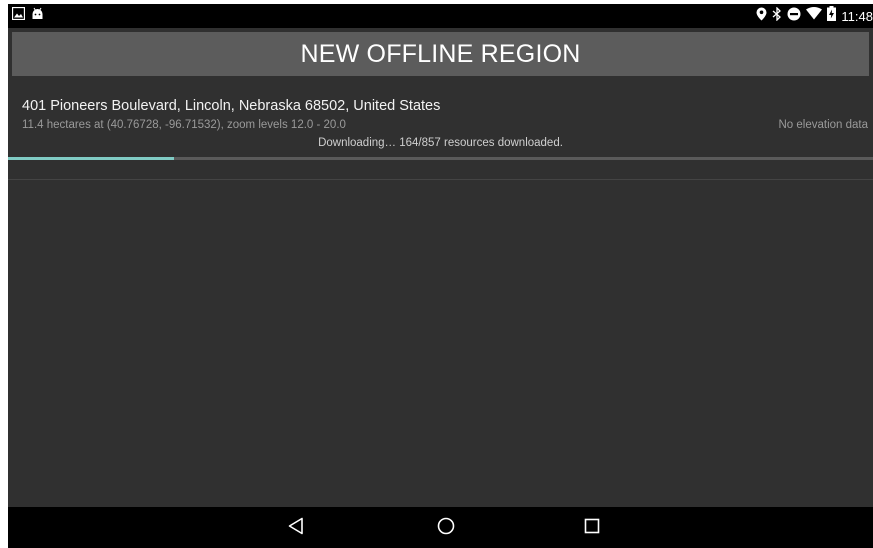 This screenshot has height=548, width=873. I want to click on navigation-bar, so click(440, 527).